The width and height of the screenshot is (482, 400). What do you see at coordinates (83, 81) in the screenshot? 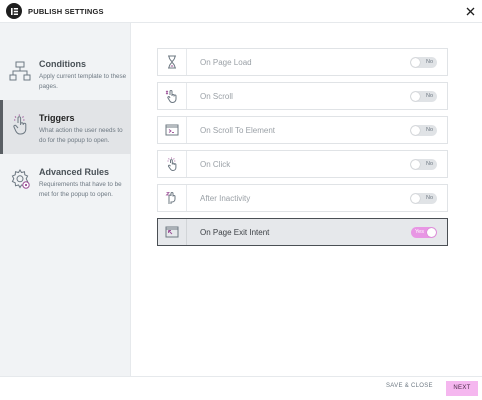
I see `sidebar-item-description: Apply current template to these pages.` at bounding box center [83, 81].